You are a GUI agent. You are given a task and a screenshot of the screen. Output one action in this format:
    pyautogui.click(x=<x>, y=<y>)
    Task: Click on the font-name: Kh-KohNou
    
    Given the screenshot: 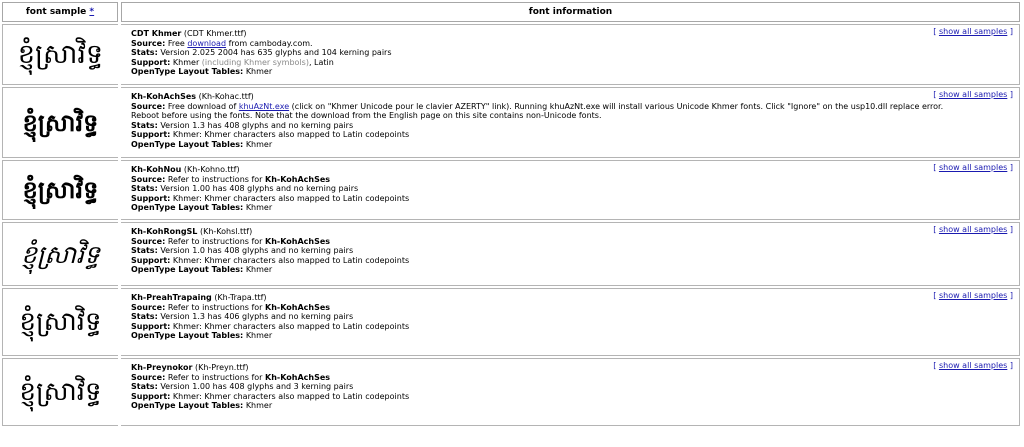 What is the action you would take?
    pyautogui.click(x=156, y=169)
    